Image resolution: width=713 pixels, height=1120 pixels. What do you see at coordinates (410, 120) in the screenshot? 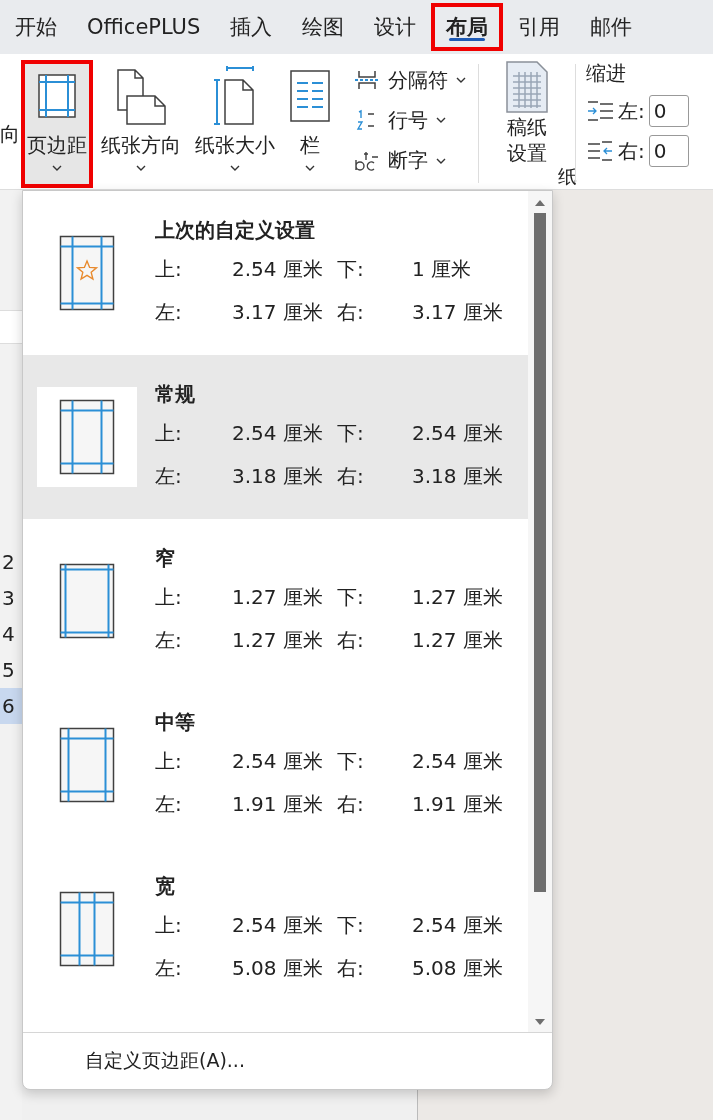
I see `ribbon-button: 行号` at bounding box center [410, 120].